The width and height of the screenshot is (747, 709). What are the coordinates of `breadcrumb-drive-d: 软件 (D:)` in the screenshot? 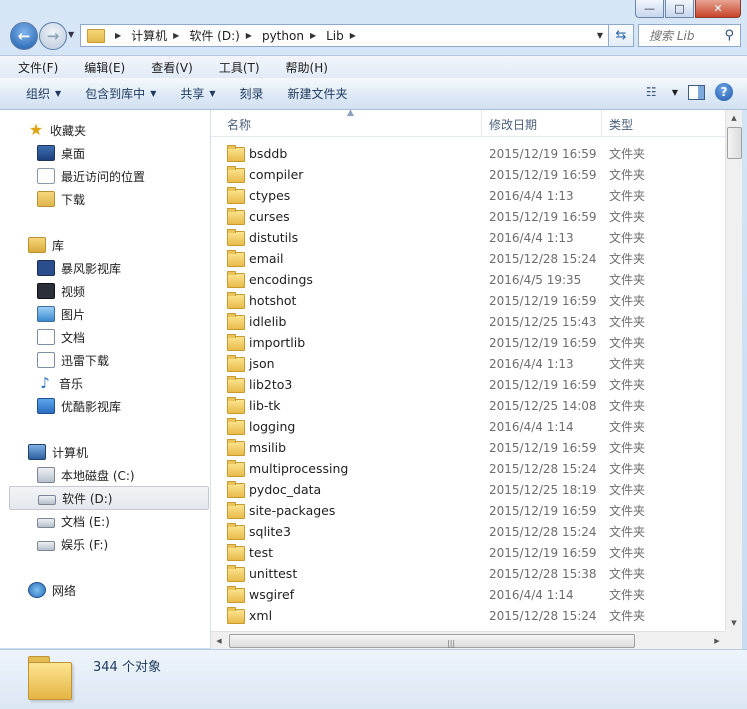 It's located at (214, 35).